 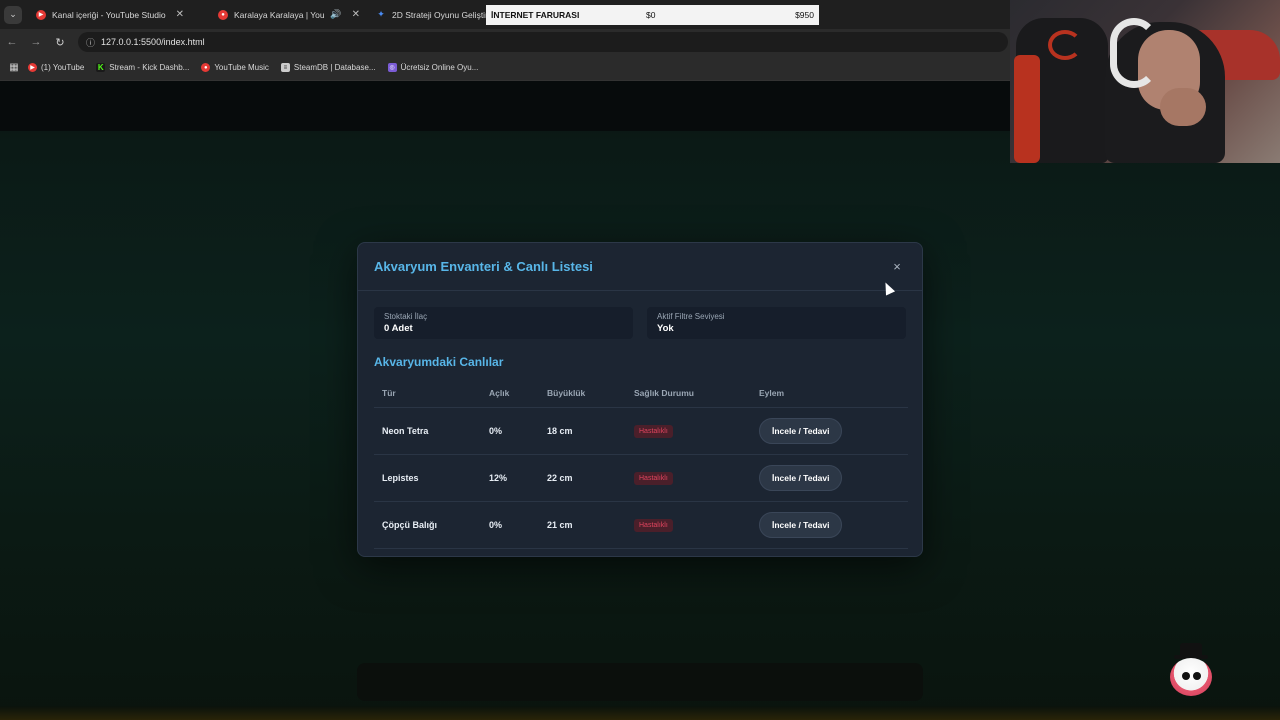 I want to click on stat-label: Aktif Filtre Seviyesi, so click(x=691, y=316).